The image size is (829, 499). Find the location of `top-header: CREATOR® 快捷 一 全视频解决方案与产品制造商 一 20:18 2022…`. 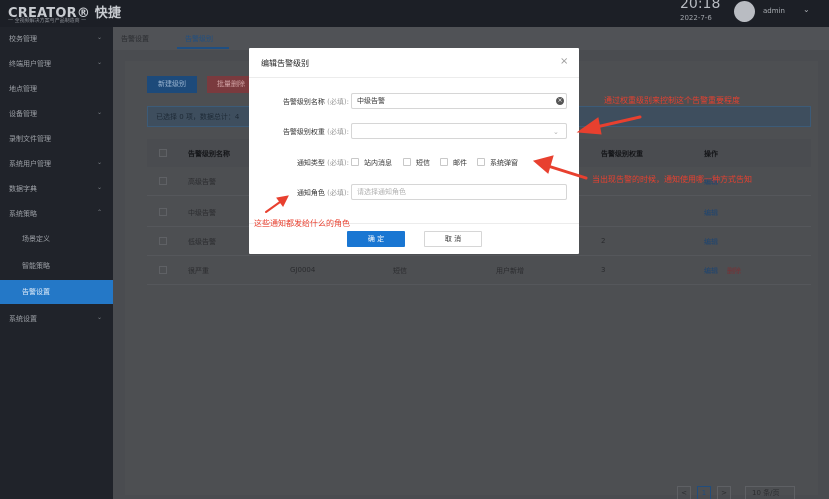

top-header: CREATOR® 快捷 一 全视频解决方案与产品制造商 一 20:18 2022… is located at coordinates (414, 13).